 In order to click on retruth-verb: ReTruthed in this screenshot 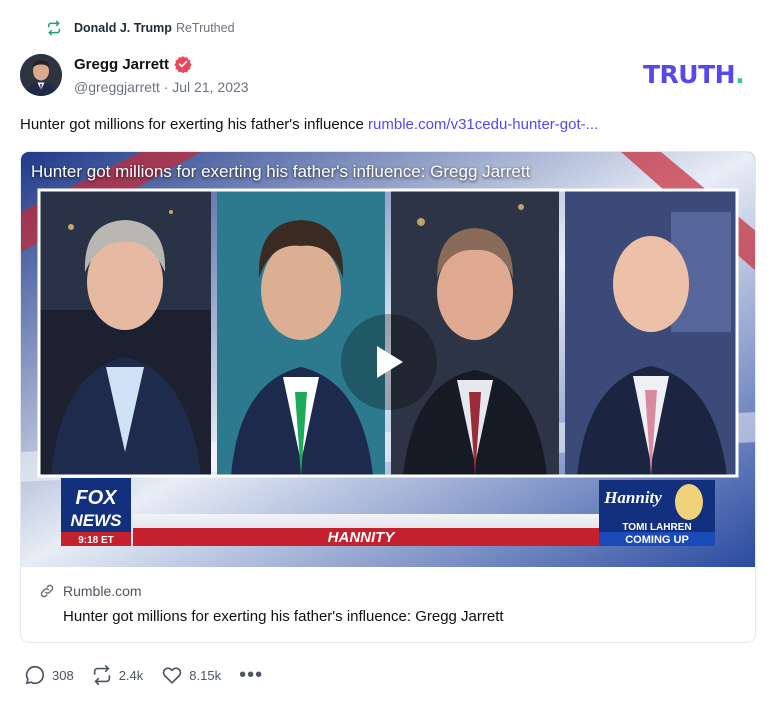, I will do `click(205, 28)`.